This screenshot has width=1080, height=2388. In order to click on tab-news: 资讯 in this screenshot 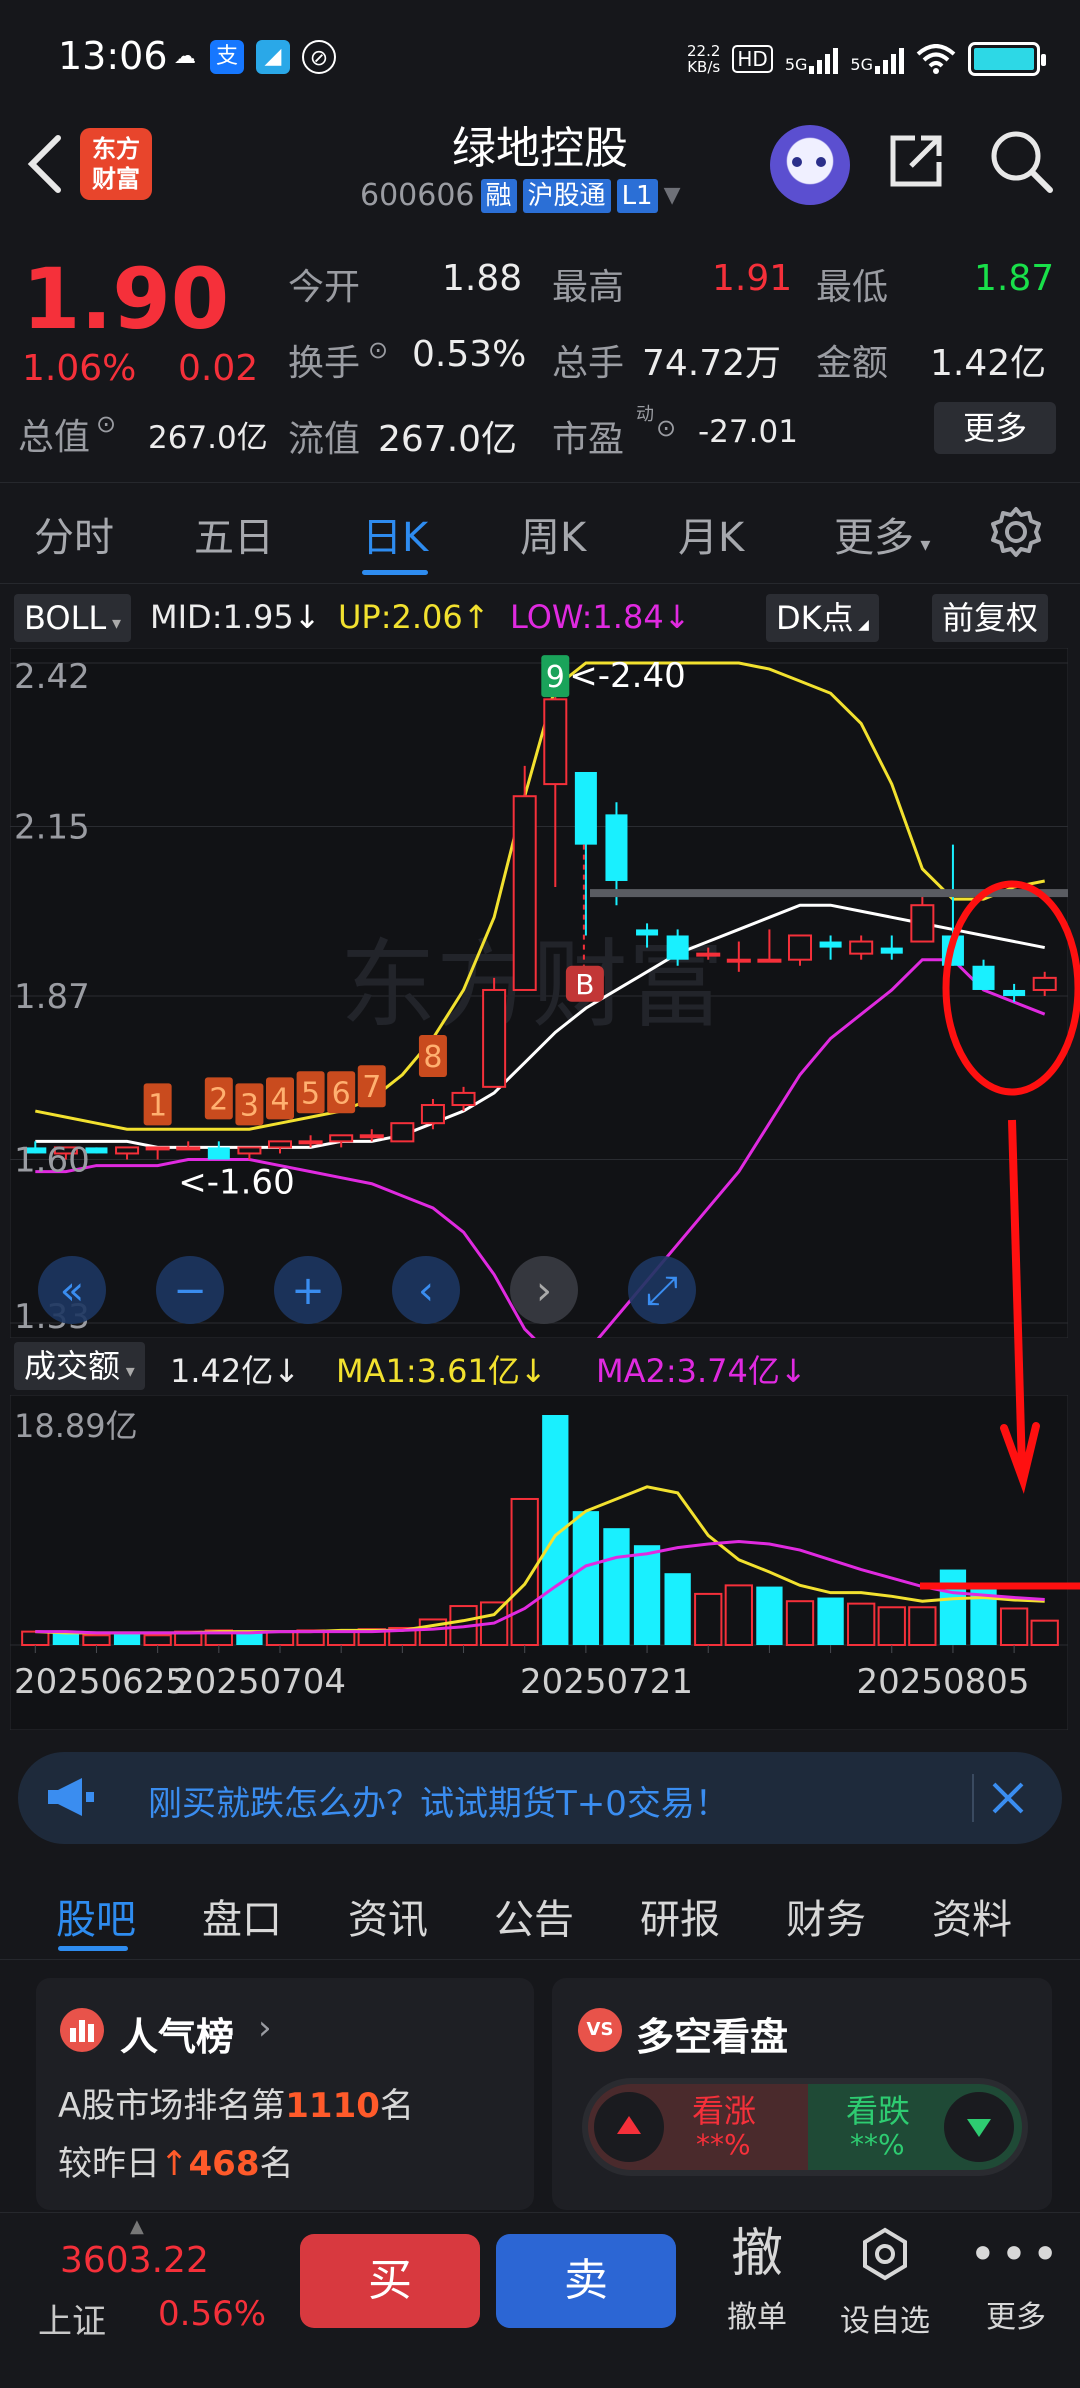, I will do `click(388, 1916)`.